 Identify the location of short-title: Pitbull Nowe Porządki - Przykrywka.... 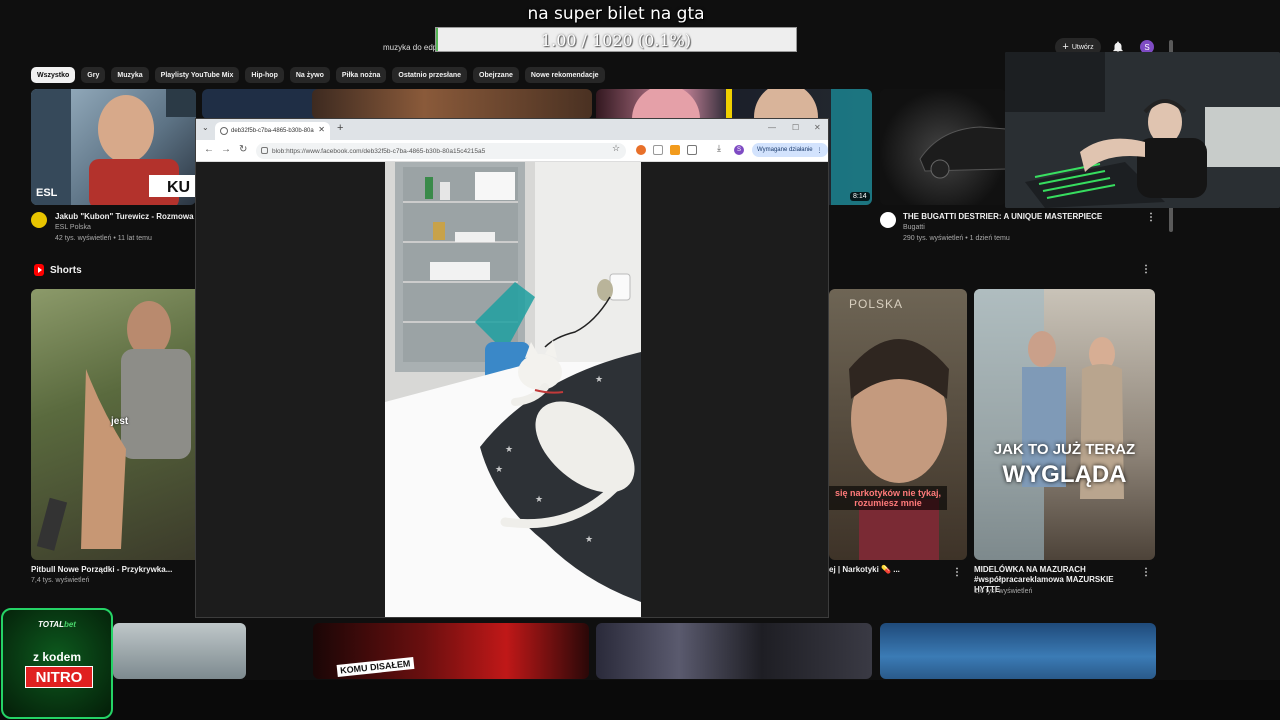
(101, 569).